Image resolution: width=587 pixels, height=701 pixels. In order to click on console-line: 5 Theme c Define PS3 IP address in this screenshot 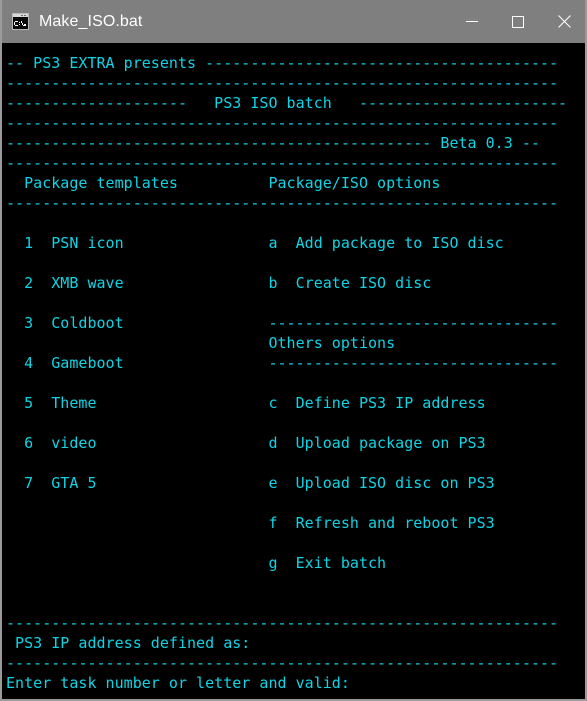, I will do `click(246, 403)`.